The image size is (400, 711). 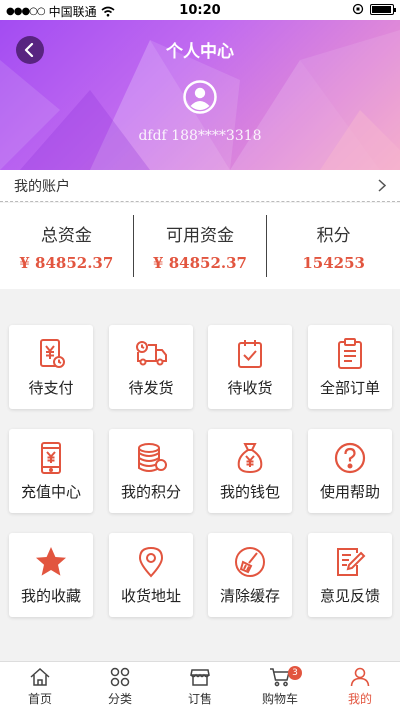 I want to click on coins-icon, so click(x=152, y=457).